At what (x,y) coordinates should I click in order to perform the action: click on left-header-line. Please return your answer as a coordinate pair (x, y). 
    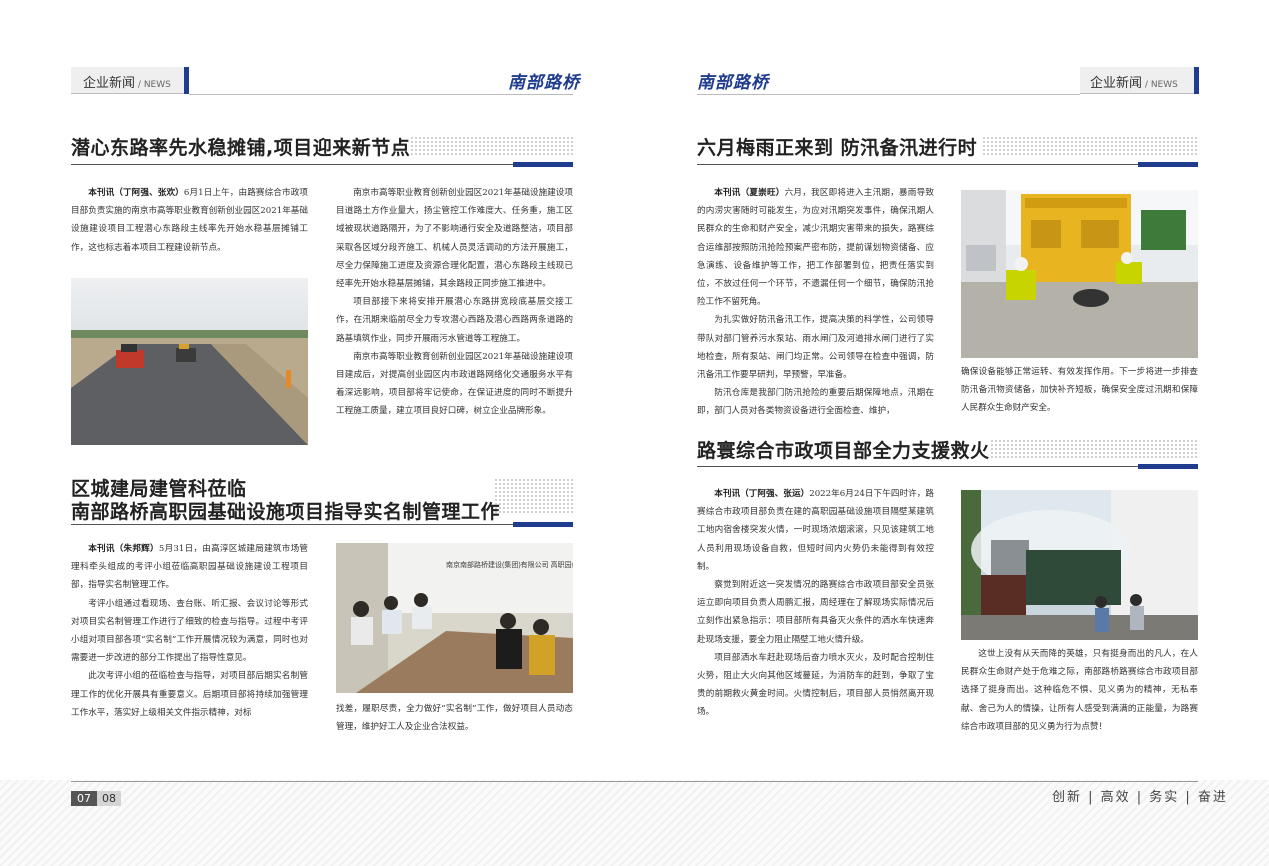
    Looking at the image, I should click on (381, 94).